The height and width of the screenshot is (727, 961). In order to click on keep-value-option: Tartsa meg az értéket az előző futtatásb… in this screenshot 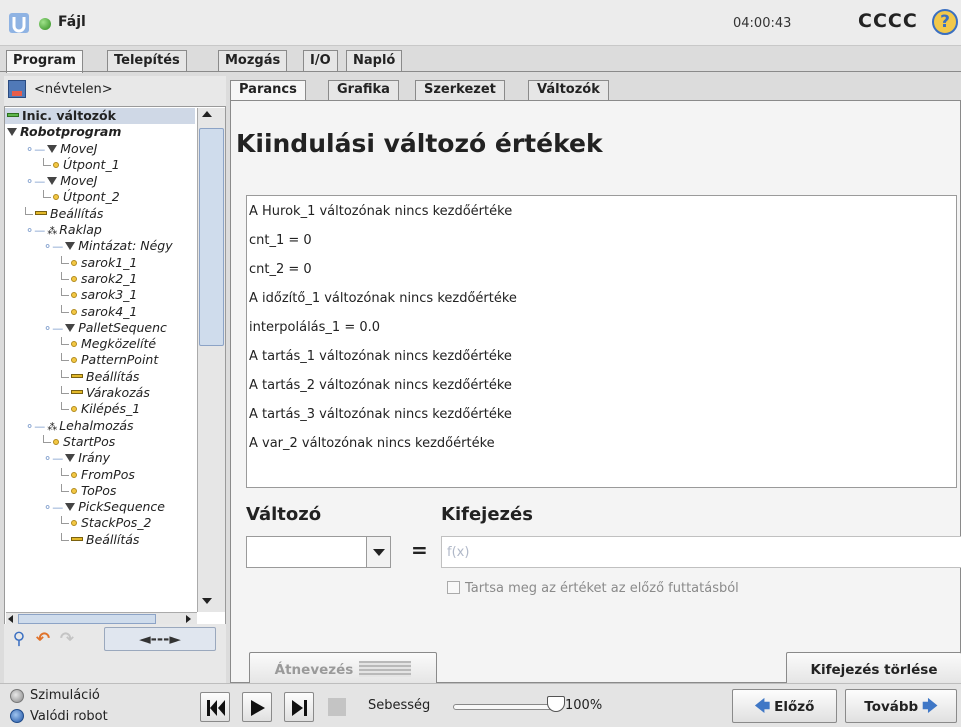, I will do `click(593, 590)`.